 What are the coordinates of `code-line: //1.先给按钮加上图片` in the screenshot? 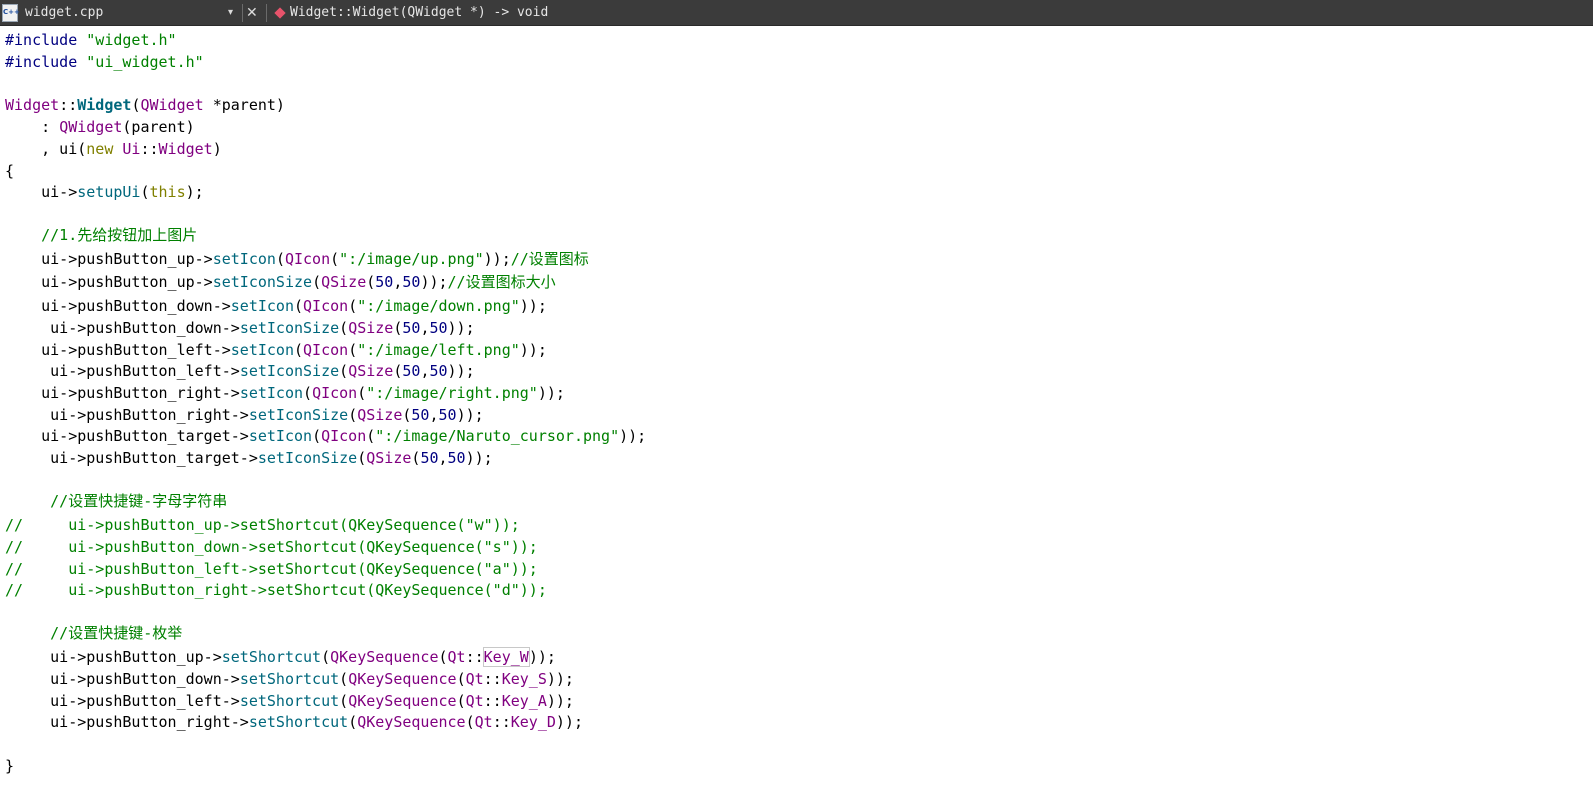 It's located at (101, 235).